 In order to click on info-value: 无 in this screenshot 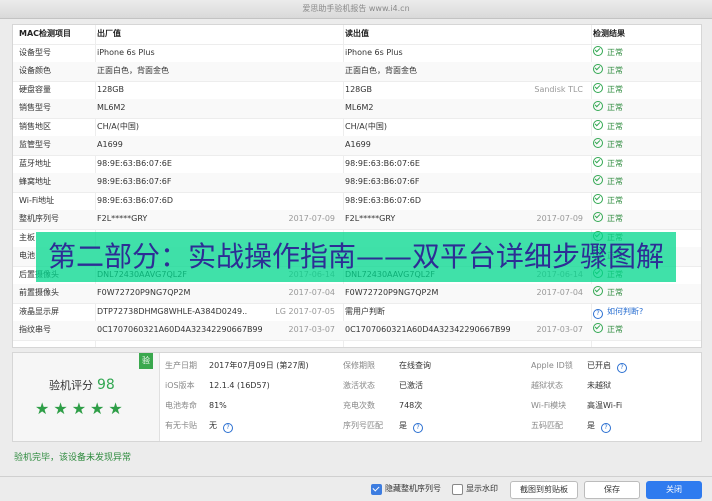, I will do `click(213, 425)`.